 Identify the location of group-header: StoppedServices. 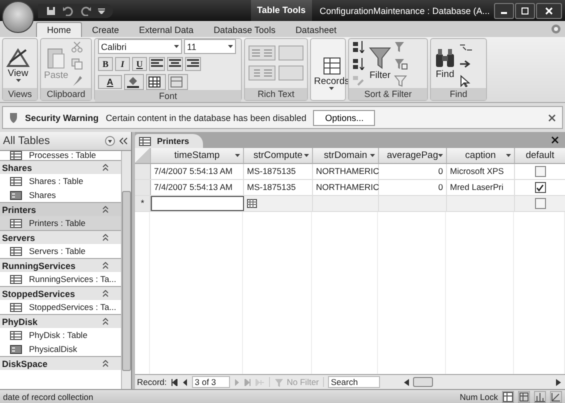
(60, 293).